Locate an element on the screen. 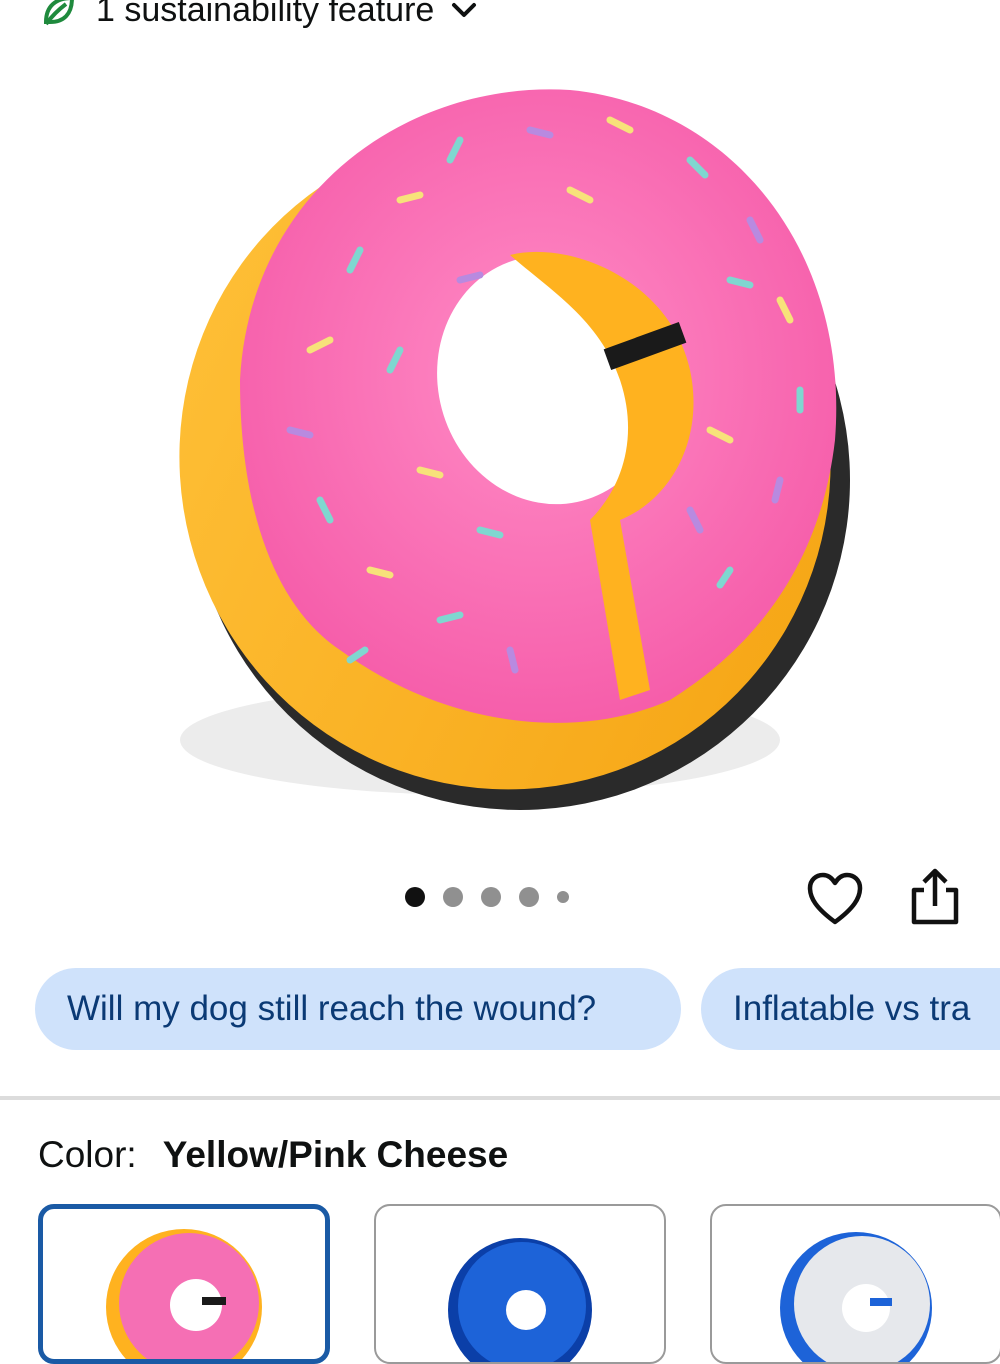  question-chip: Inflatable vs tra is located at coordinates (850, 1009).